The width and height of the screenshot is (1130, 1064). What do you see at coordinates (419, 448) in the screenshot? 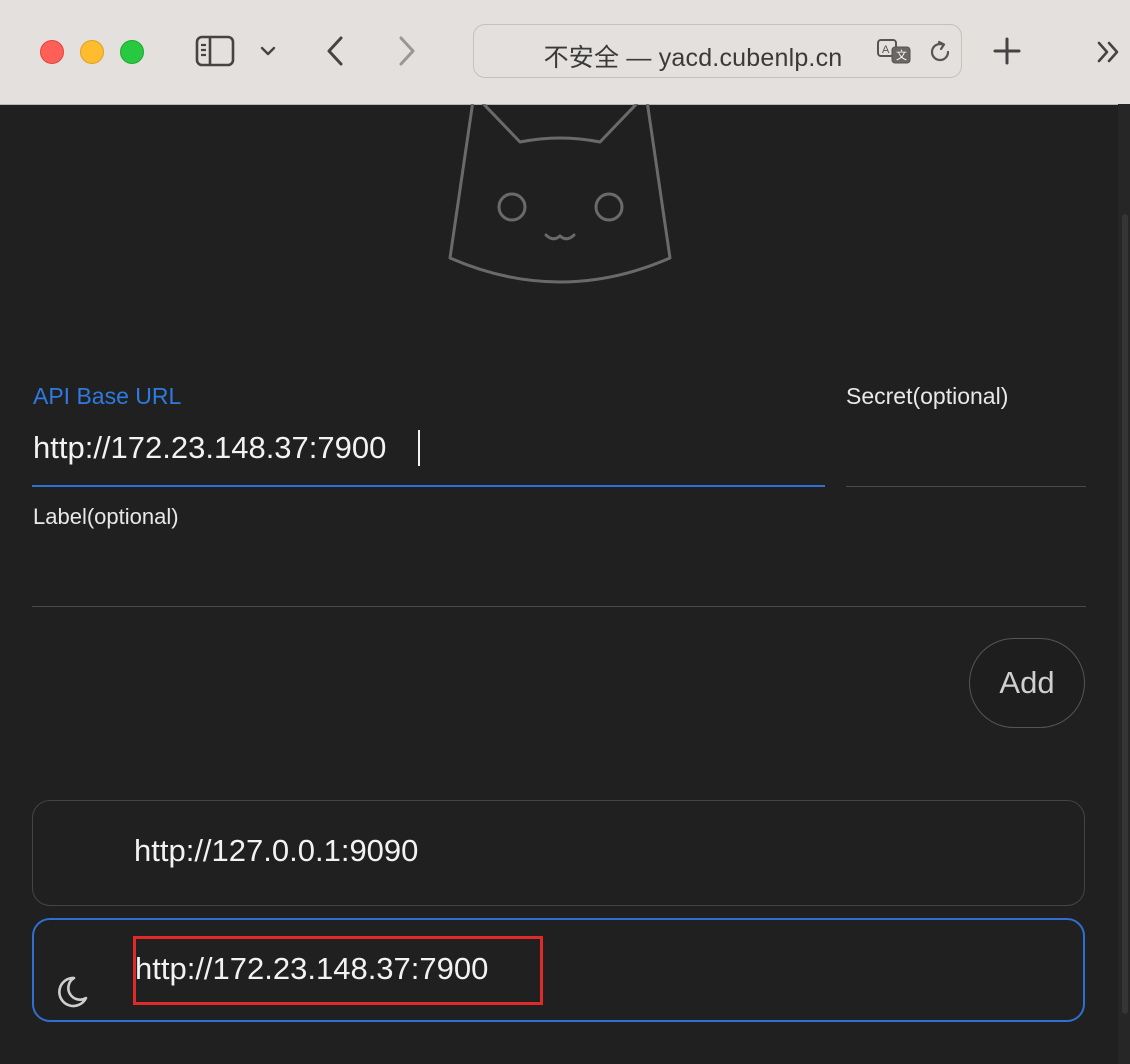
I see `text-caret` at bounding box center [419, 448].